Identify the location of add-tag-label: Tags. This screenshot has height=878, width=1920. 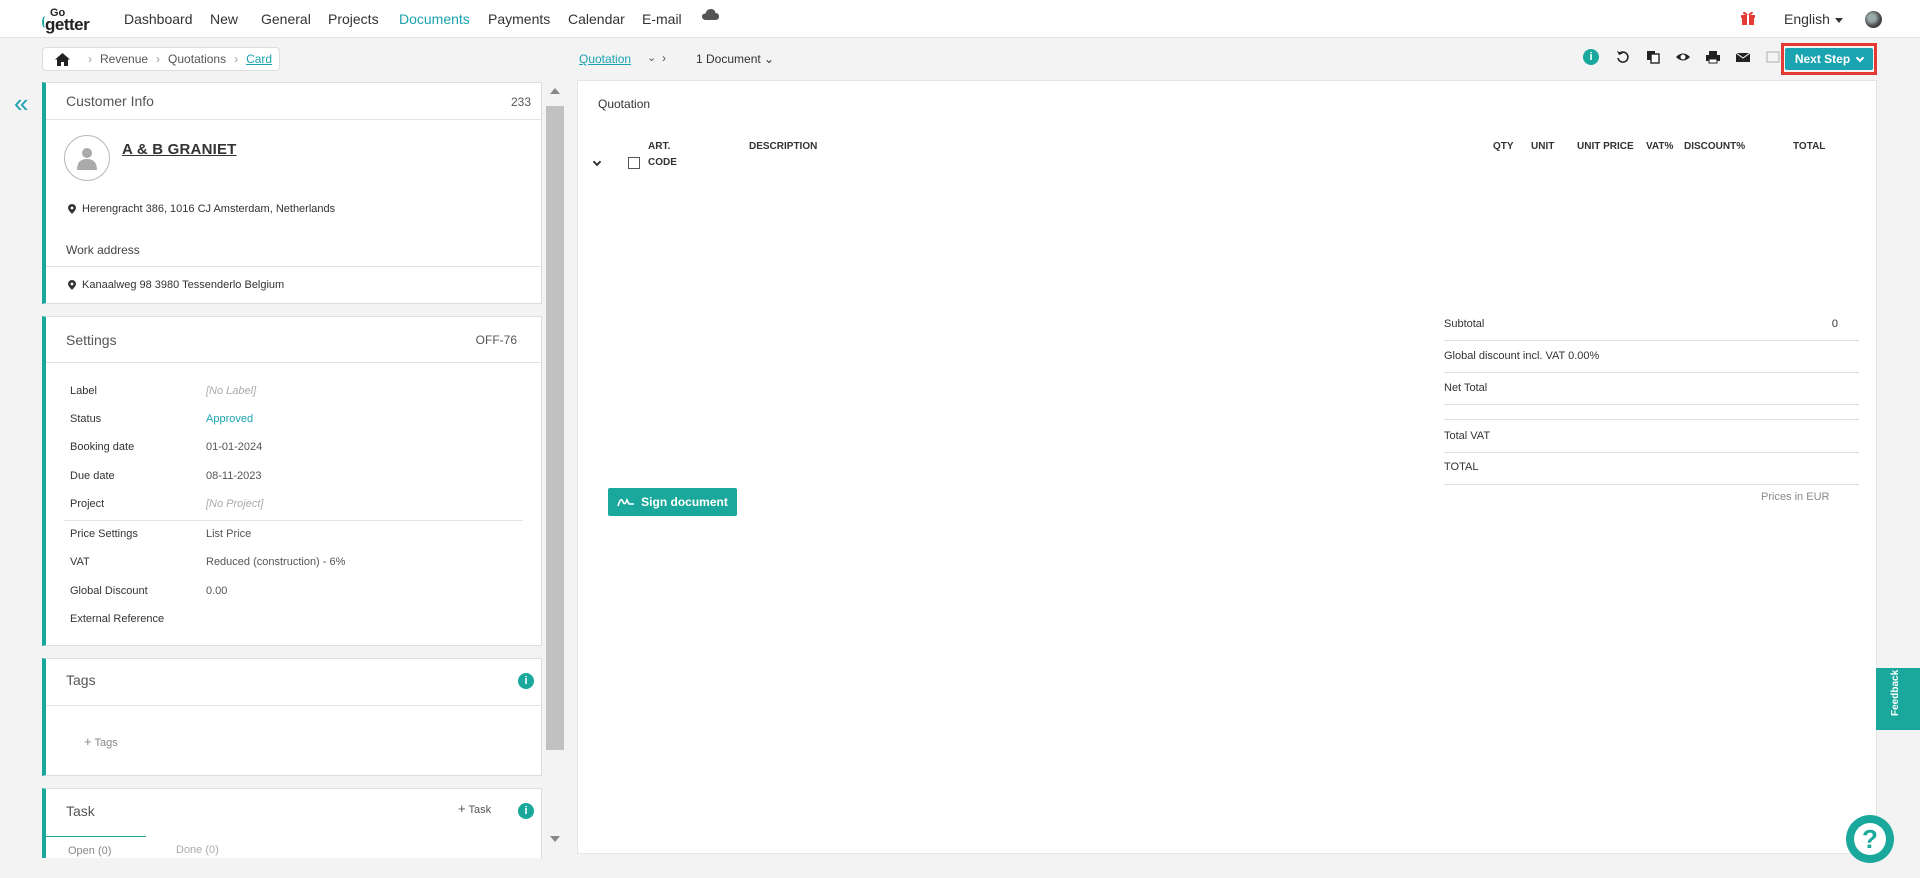
(106, 743).